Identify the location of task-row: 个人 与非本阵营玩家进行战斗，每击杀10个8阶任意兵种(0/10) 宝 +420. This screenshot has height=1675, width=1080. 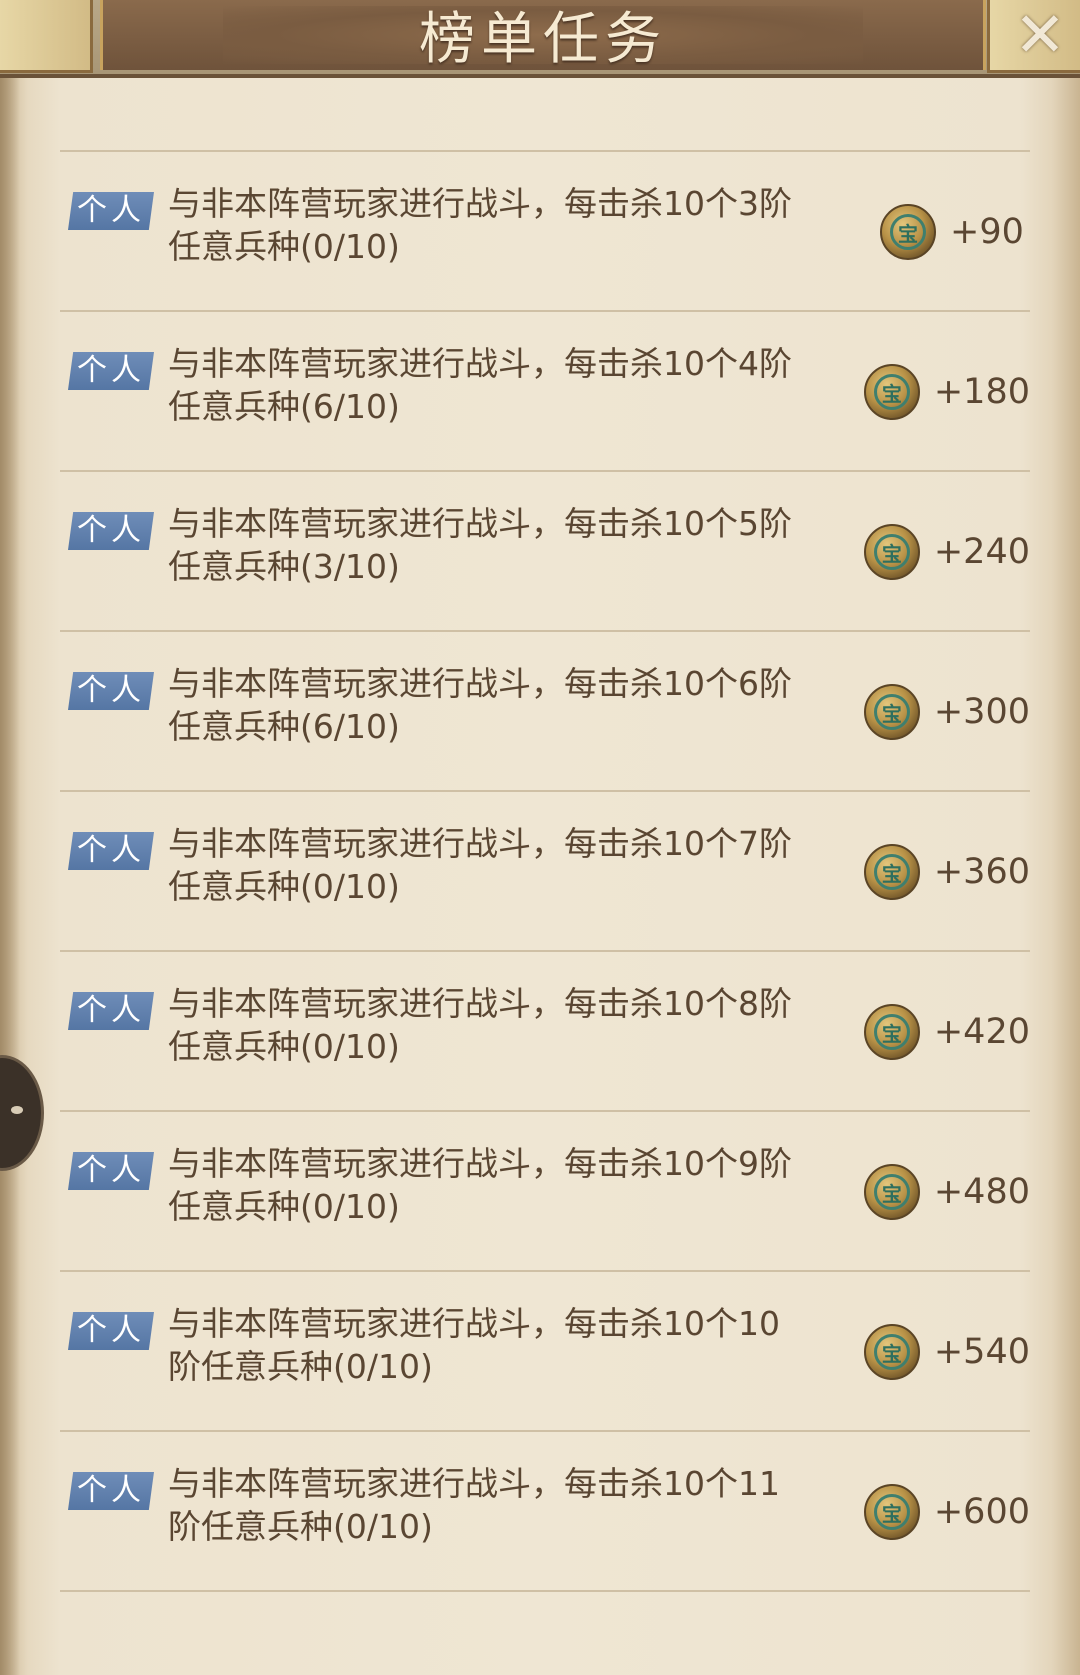
(545, 1032).